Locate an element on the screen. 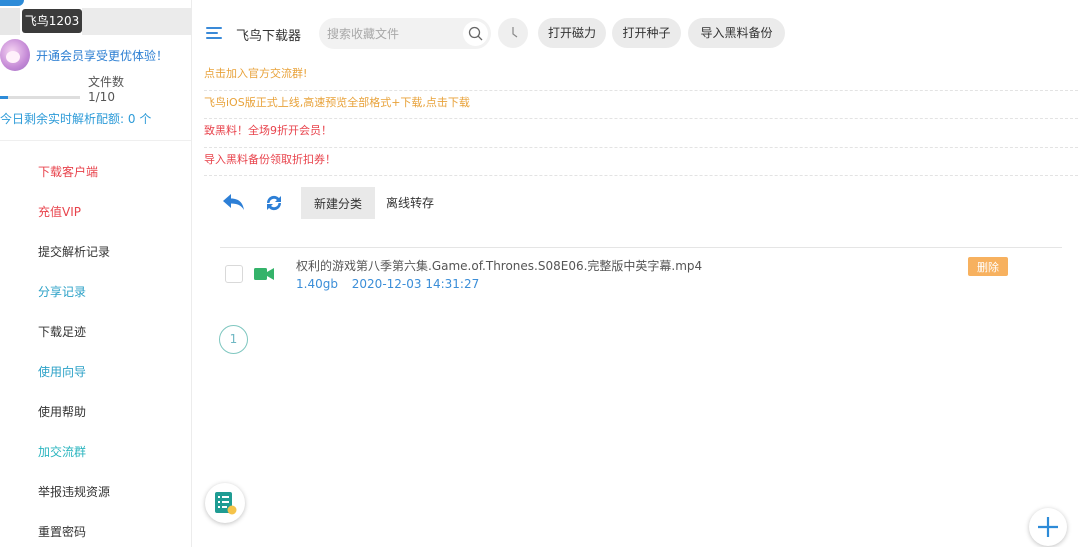 Image resolution: width=1079 pixels, height=547 pixels. open-torrent-button: 打开种子 is located at coordinates (646, 33).